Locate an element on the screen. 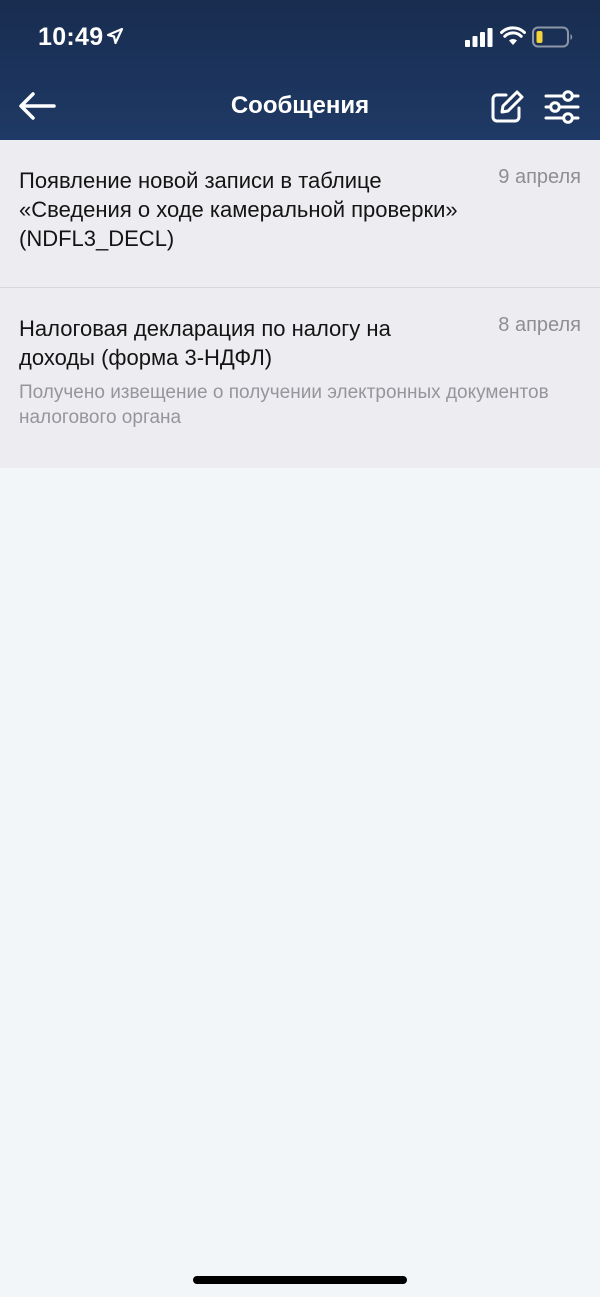 The width and height of the screenshot is (600, 1297). location-arrow-icon is located at coordinates (115, 36).